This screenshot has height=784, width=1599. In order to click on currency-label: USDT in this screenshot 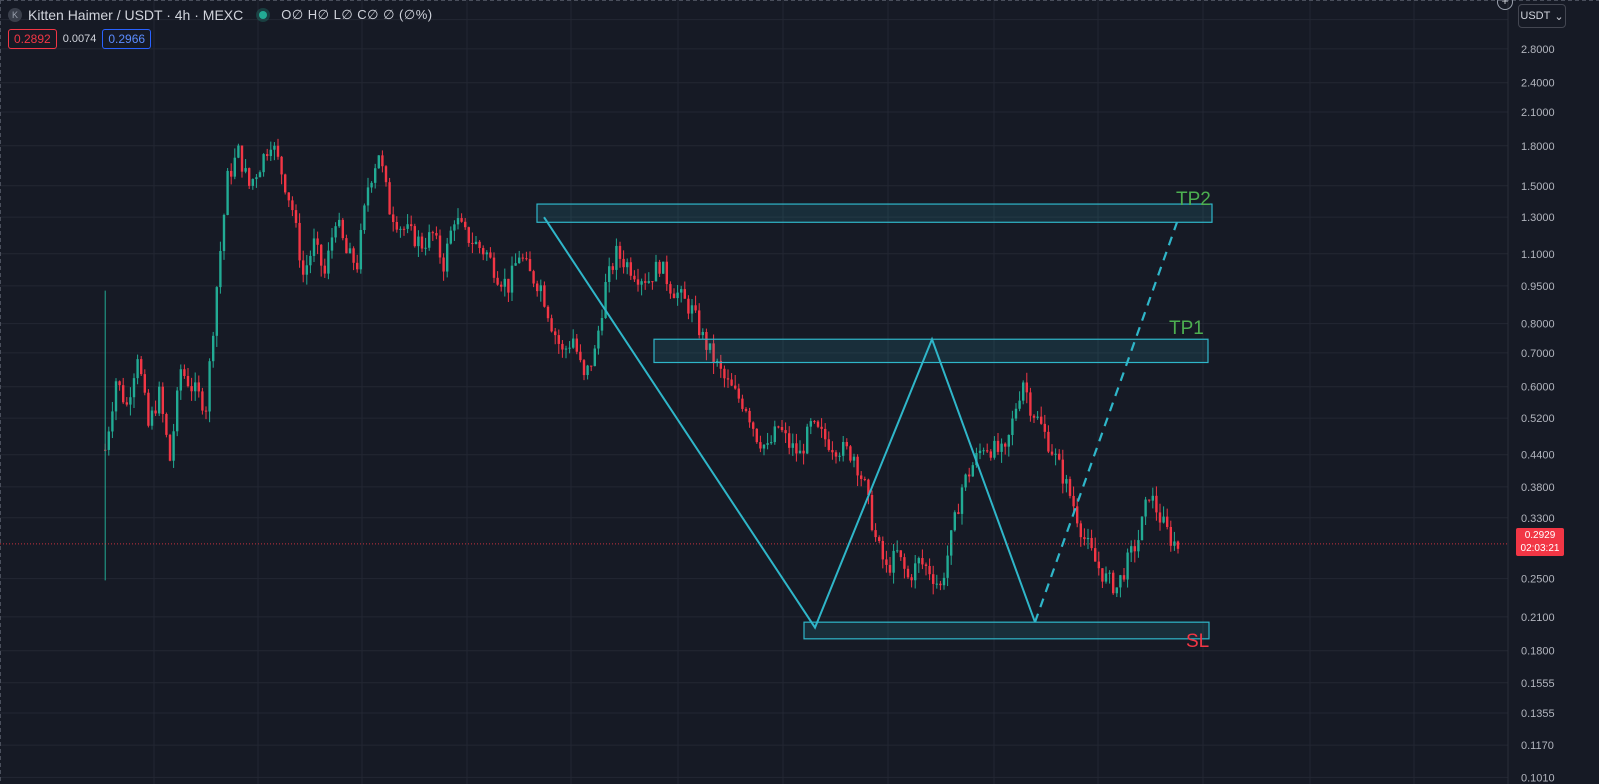, I will do `click(1535, 16)`.